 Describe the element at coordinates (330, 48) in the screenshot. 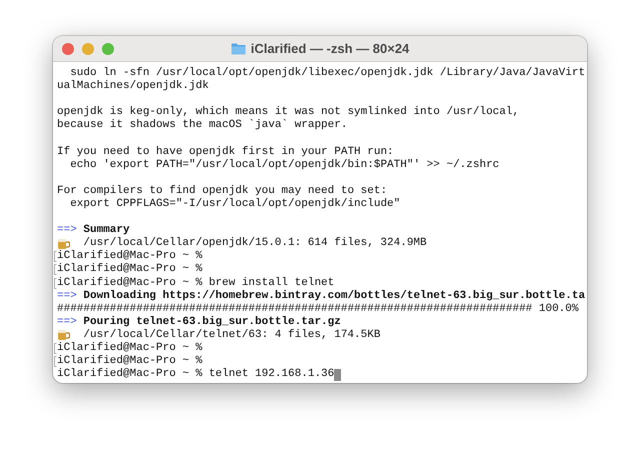

I see `window-title: iClarified — -zsh — 80×24` at that location.